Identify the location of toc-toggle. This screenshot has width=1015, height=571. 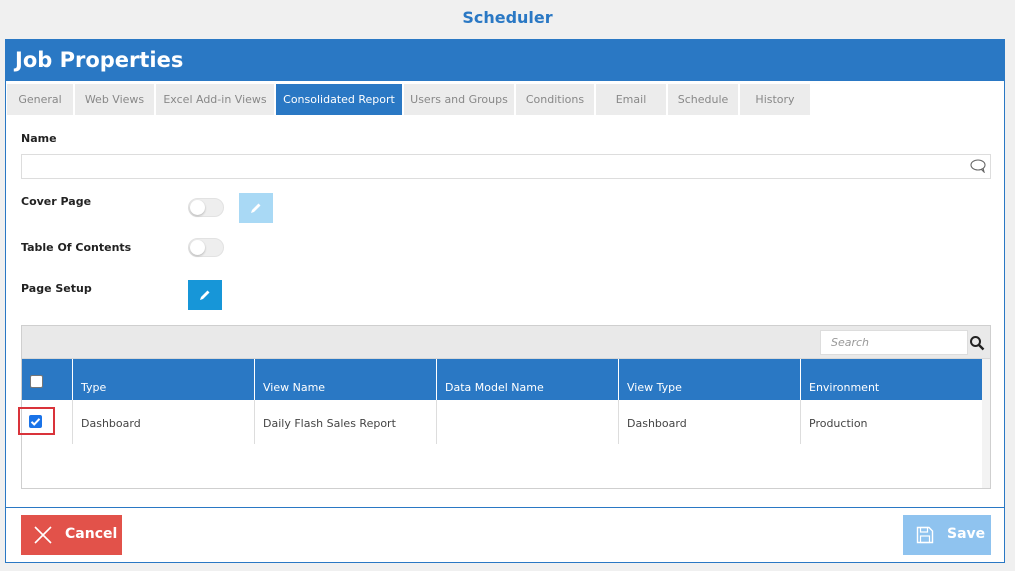
(206, 247).